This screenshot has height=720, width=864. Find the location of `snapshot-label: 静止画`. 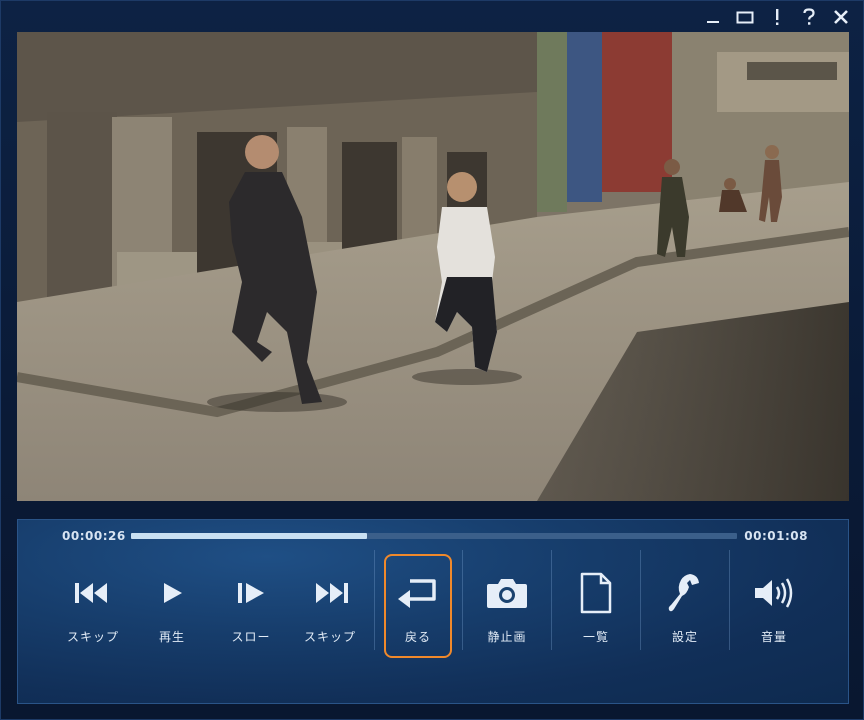

snapshot-label: 静止画 is located at coordinates (507, 637).